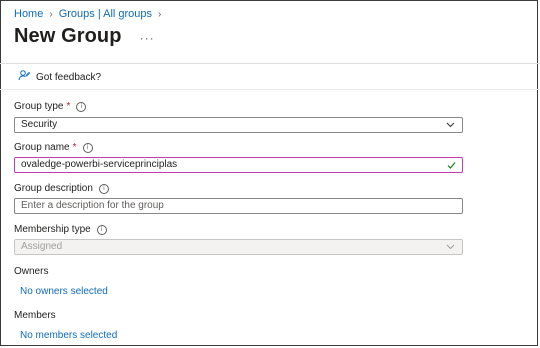 The height and width of the screenshot is (348, 540). Describe the element at coordinates (39, 124) in the screenshot. I see `group-type-value: Security` at that location.